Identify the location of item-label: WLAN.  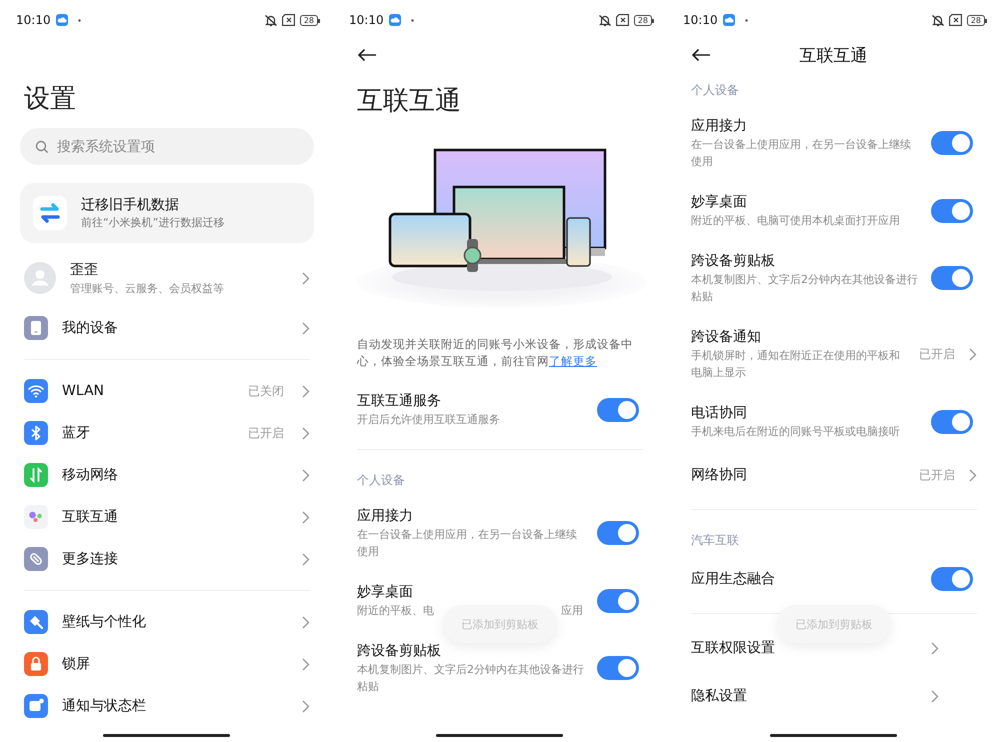
(84, 391).